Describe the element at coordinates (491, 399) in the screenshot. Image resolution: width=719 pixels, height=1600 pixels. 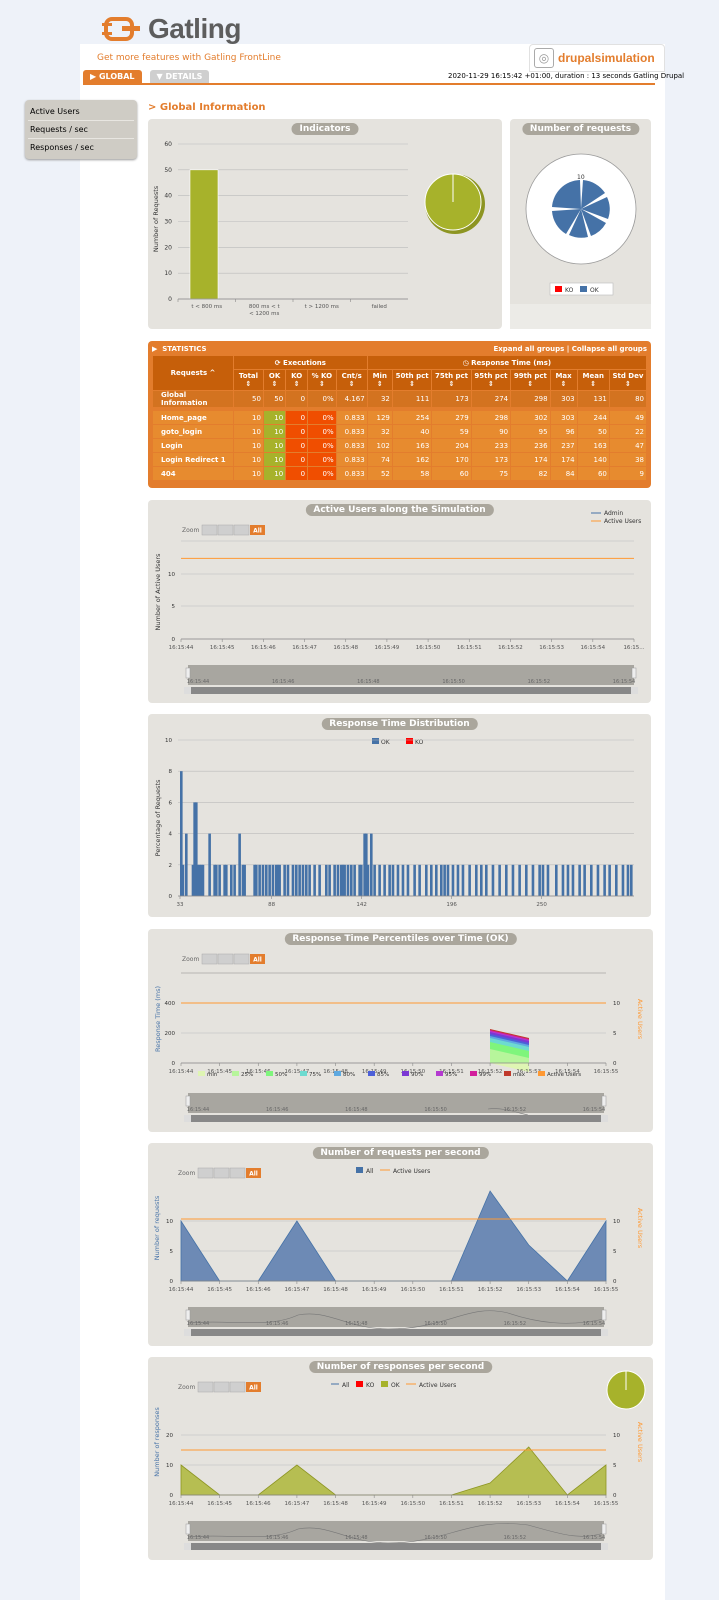
I see `cell-p95: 274` at that location.